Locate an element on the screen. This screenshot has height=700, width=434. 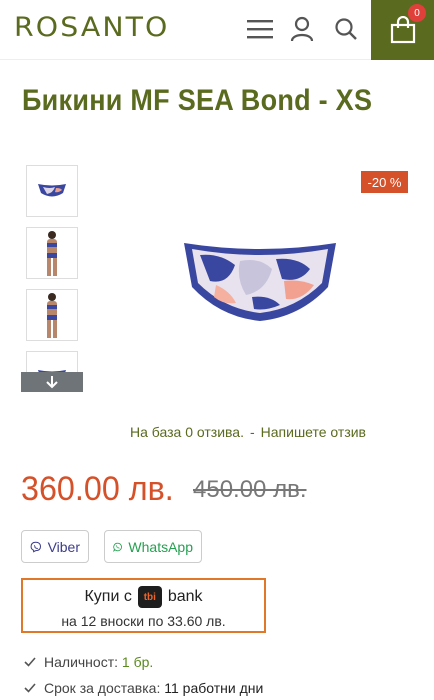
availability-row: Наличност: 1 бр. is located at coordinates (88, 662).